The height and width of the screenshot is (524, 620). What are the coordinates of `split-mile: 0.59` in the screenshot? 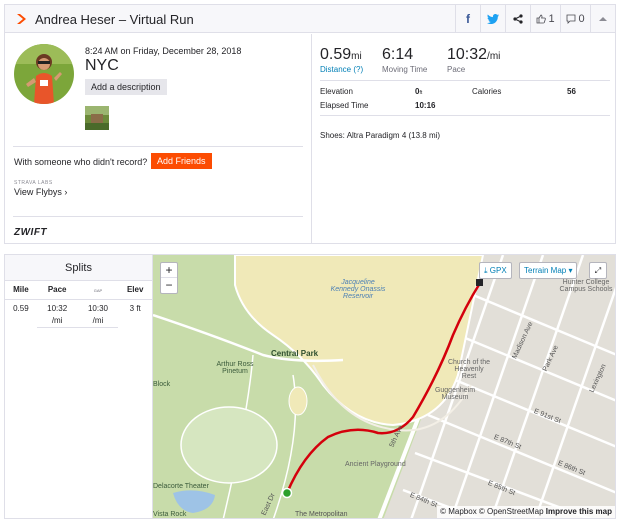 It's located at (21, 308).